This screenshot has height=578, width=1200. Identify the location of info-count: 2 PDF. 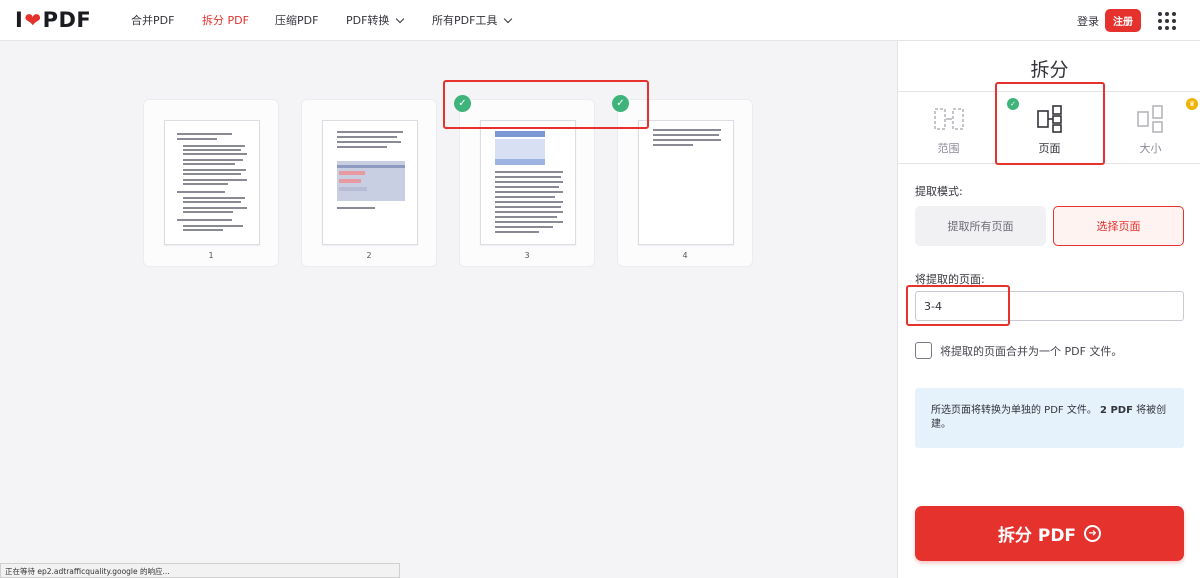
(1116, 410).